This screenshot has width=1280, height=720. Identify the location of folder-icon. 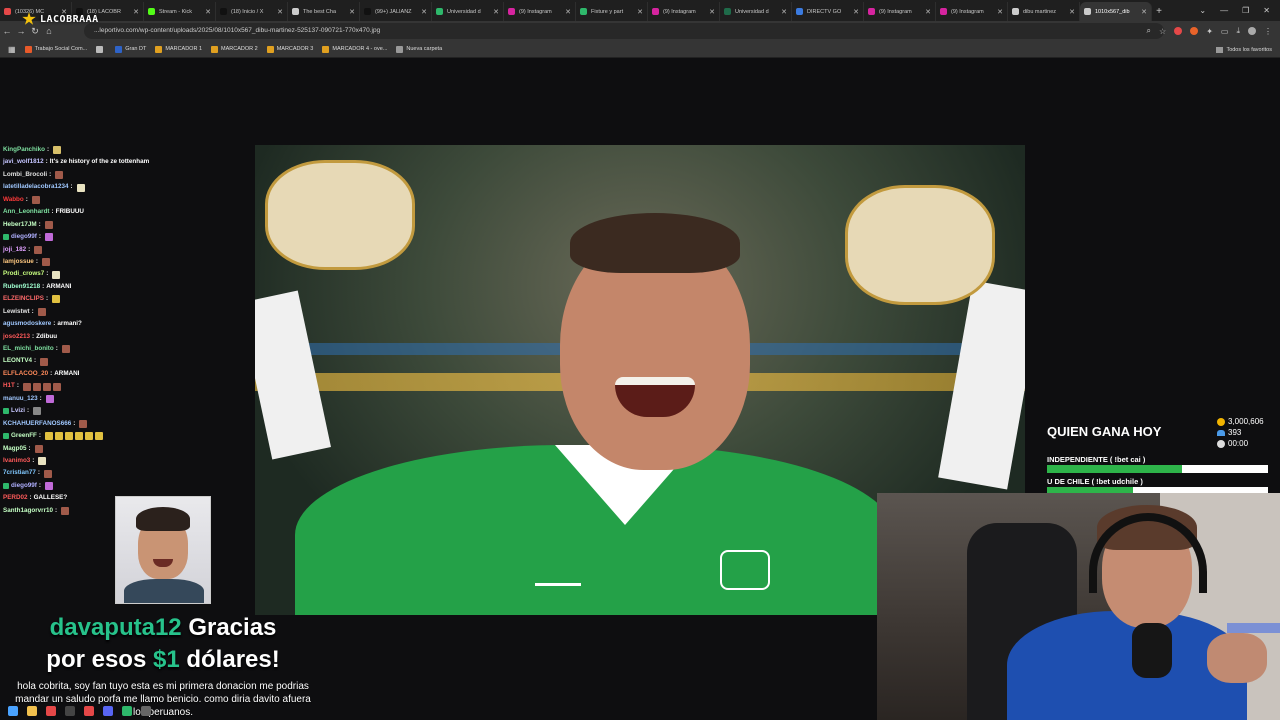
(32, 711).